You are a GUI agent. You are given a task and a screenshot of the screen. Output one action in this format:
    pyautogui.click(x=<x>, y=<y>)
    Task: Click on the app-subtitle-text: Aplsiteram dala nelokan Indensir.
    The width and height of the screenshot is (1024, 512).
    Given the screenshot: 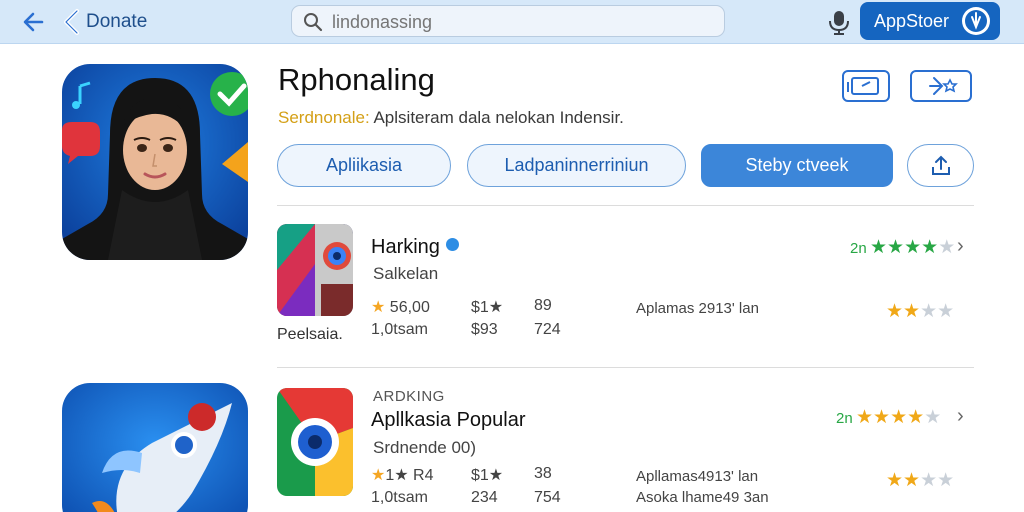 What is the action you would take?
    pyautogui.click(x=496, y=117)
    